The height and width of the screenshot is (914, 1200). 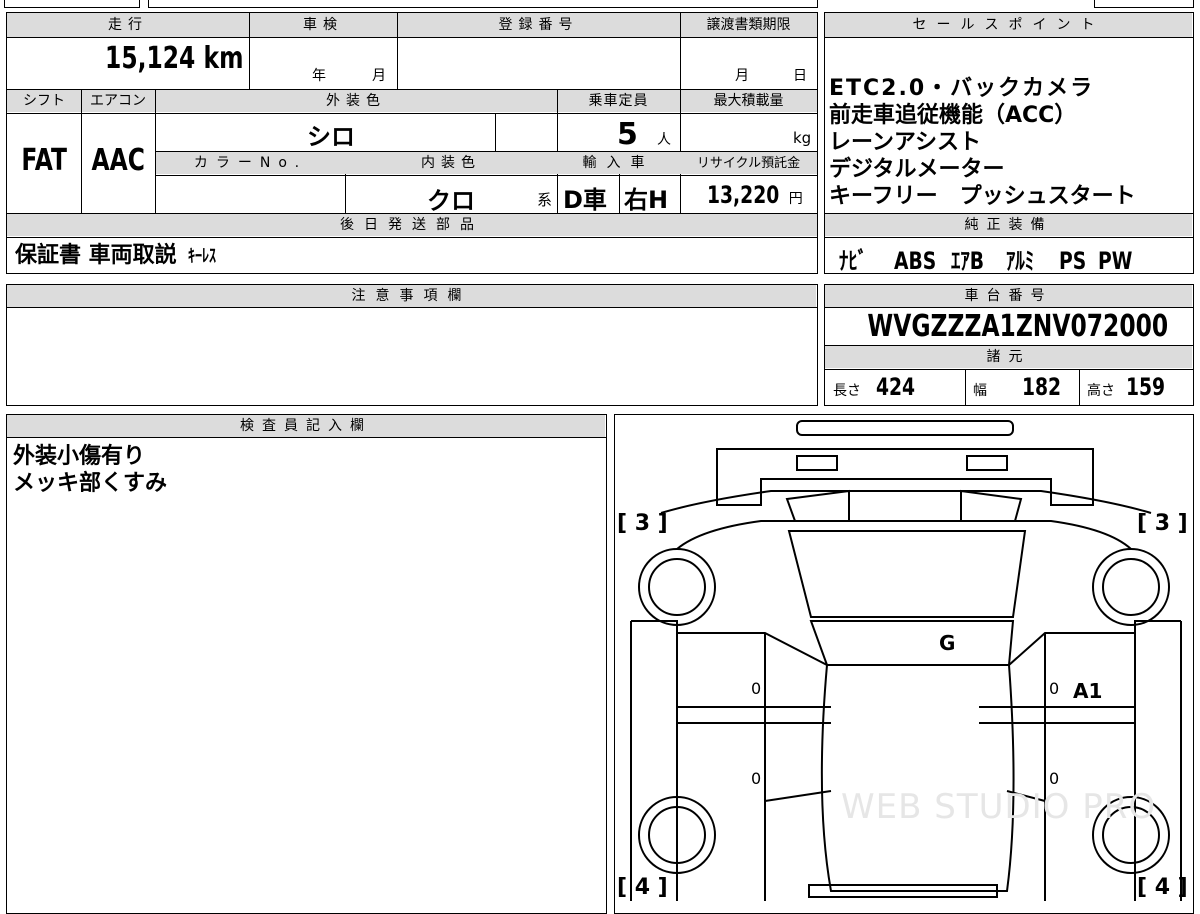 I want to click on chassis-number: WVGZZZA1ZNV072000, so click(x=1018, y=326).